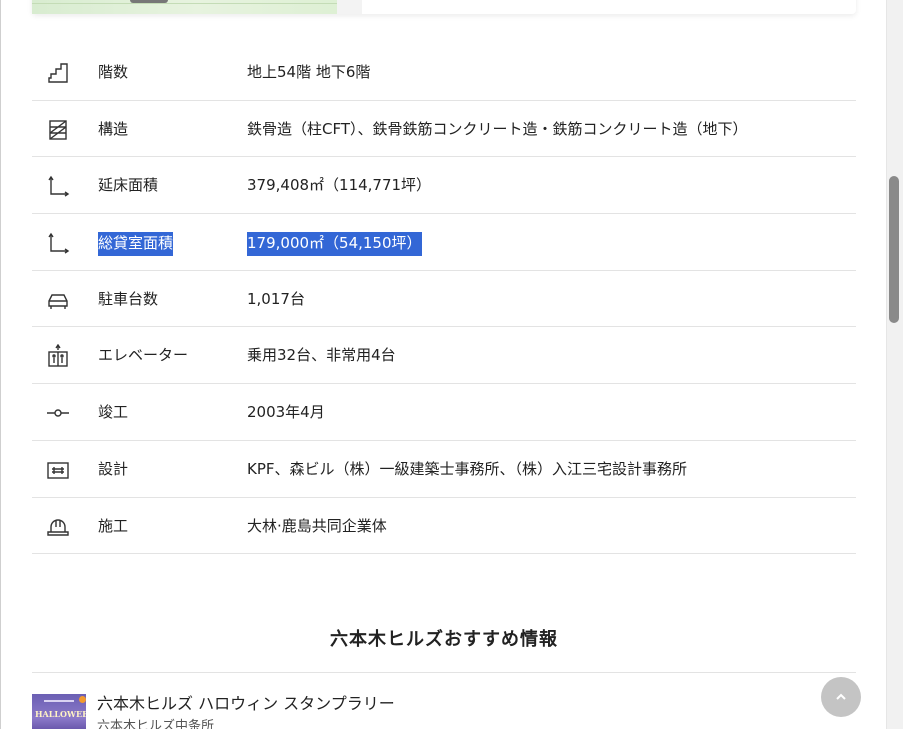 The width and height of the screenshot is (903, 729). I want to click on stairs-icon, so click(58, 73).